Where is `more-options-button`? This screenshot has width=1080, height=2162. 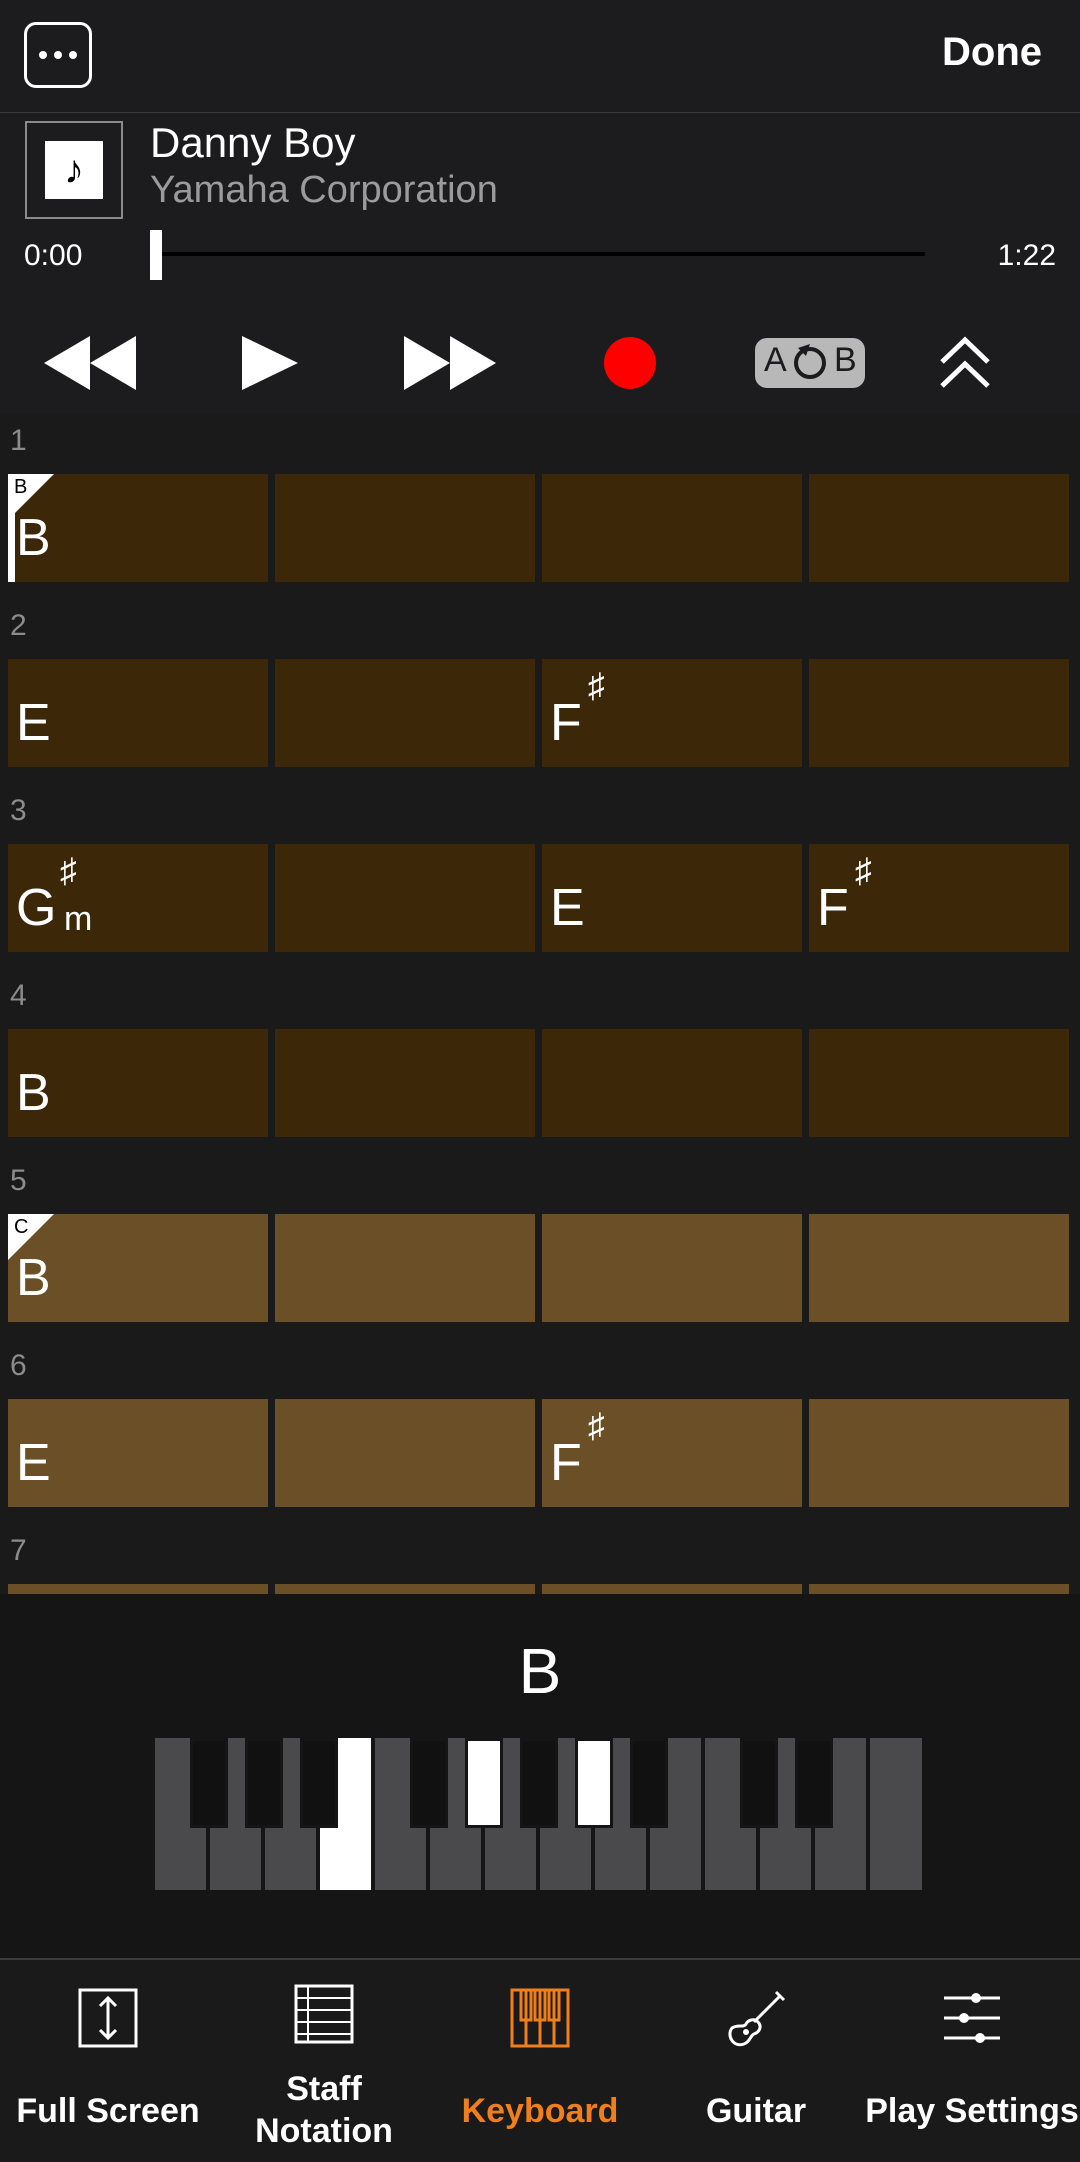
more-options-button is located at coordinates (58, 55).